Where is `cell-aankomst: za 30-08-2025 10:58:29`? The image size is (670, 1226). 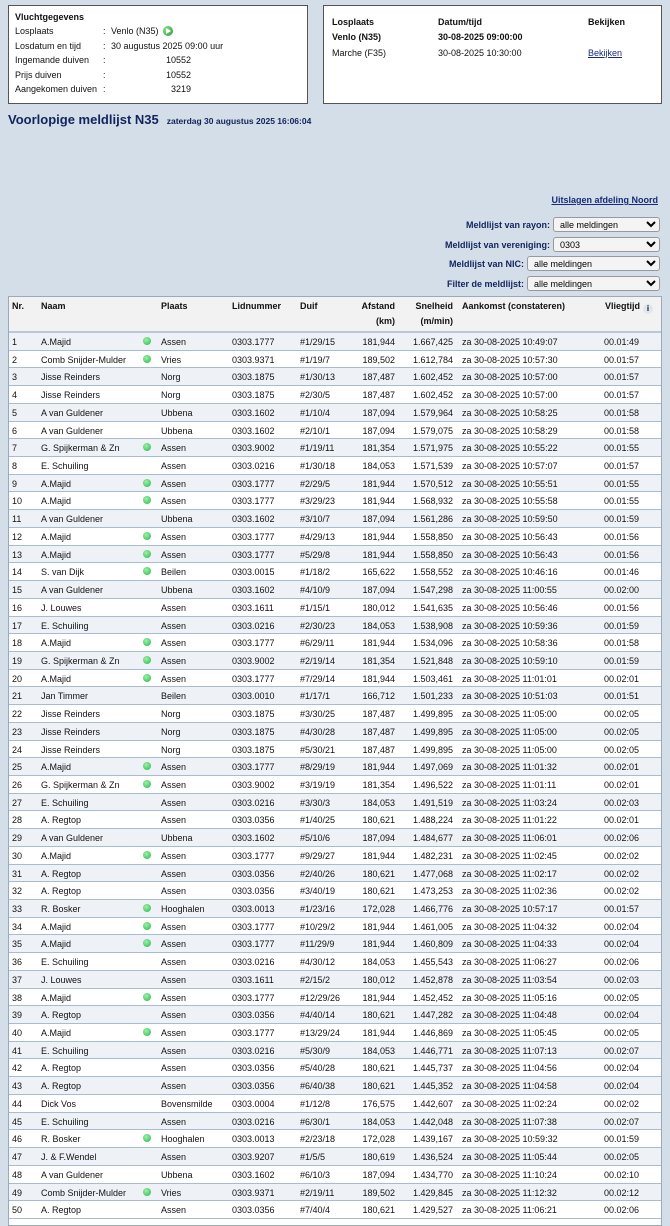 cell-aankomst: za 30-08-2025 10:58:29 is located at coordinates (510, 430).